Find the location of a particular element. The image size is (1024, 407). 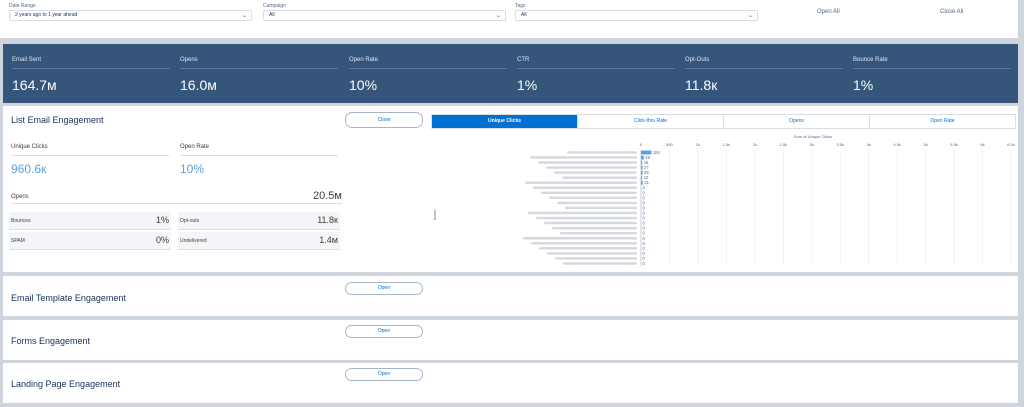

open-all-button: Open All is located at coordinates (828, 12).